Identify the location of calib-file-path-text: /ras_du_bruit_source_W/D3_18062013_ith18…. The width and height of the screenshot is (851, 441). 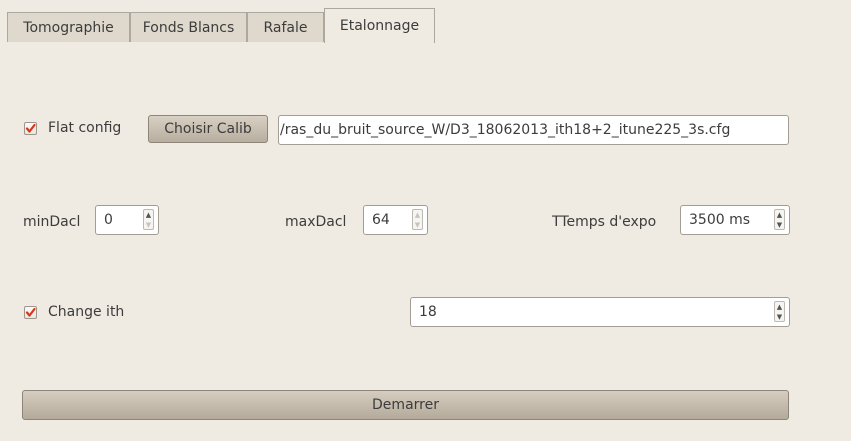
(505, 130).